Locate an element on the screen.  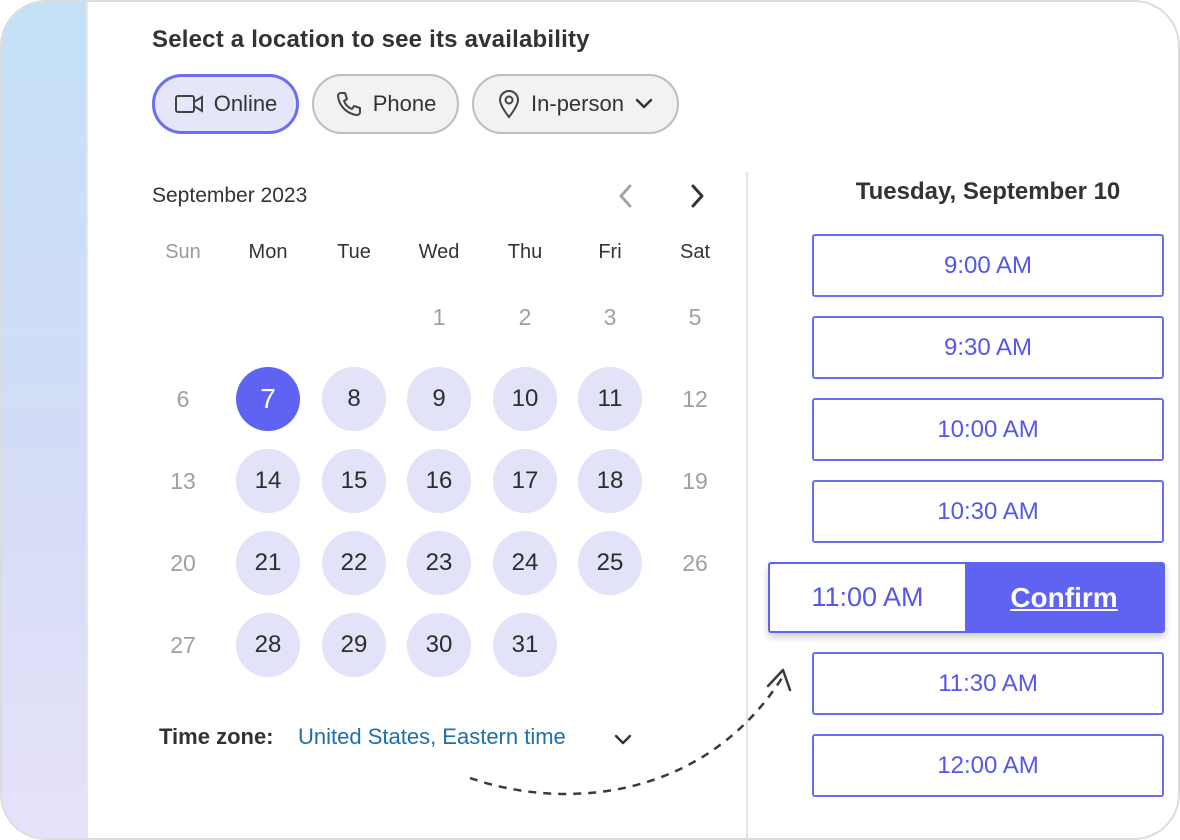
calendar-day-unavailable: 20 is located at coordinates (183, 562).